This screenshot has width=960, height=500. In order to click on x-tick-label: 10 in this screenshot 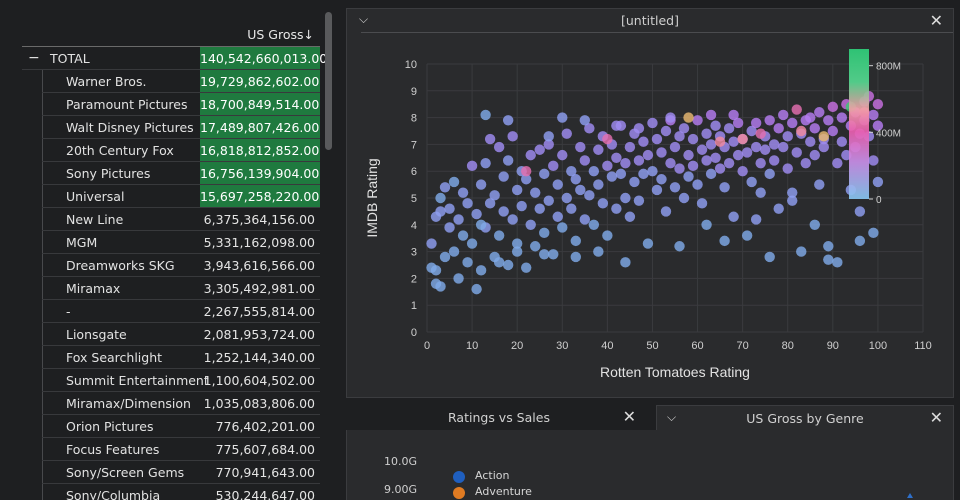, I will do `click(472, 346)`.